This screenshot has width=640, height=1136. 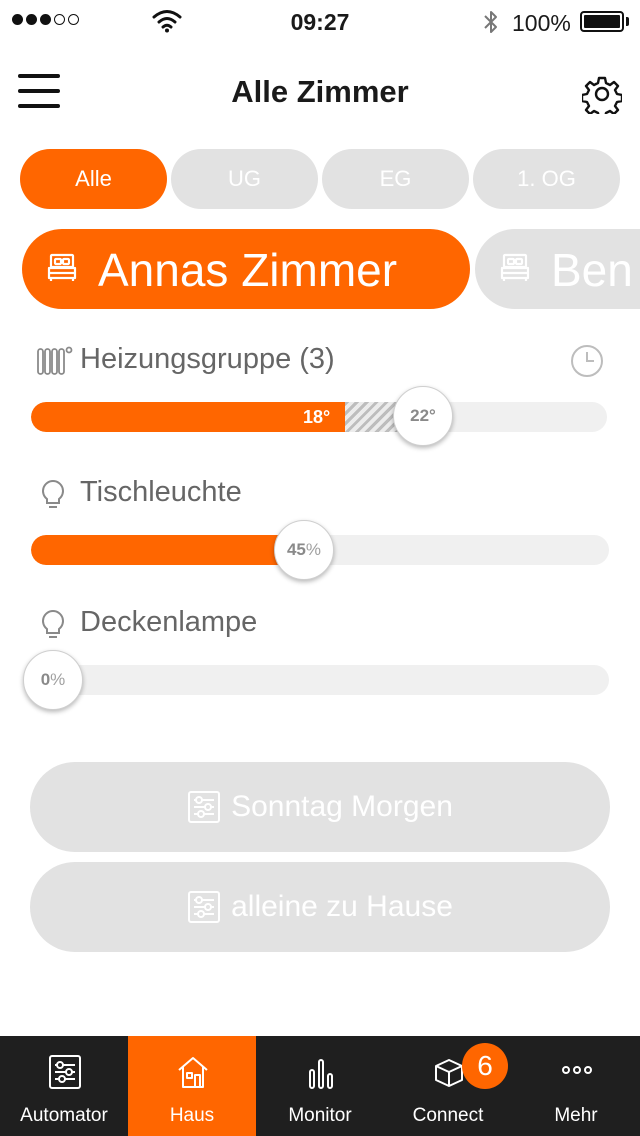 I want to click on room-tab-ben: Ben, so click(x=557, y=269).